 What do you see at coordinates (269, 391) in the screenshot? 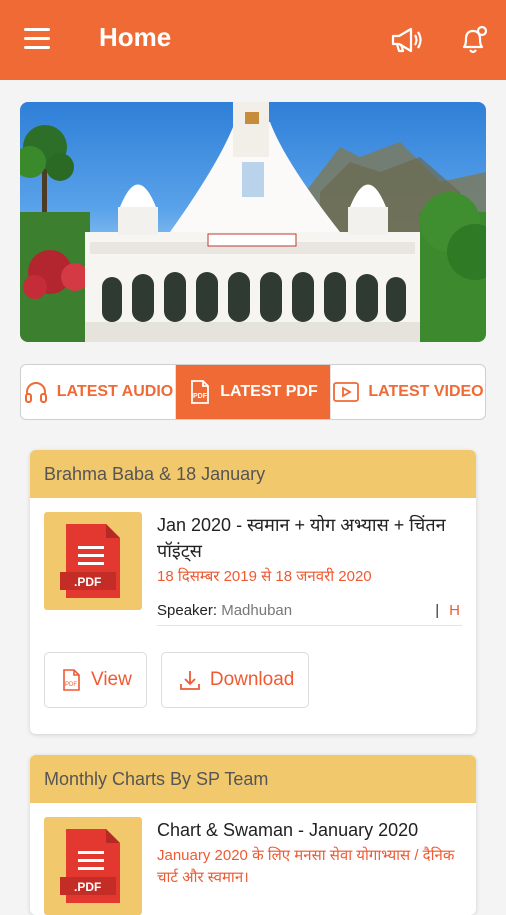
I see `tab-label: LATEST PDF` at bounding box center [269, 391].